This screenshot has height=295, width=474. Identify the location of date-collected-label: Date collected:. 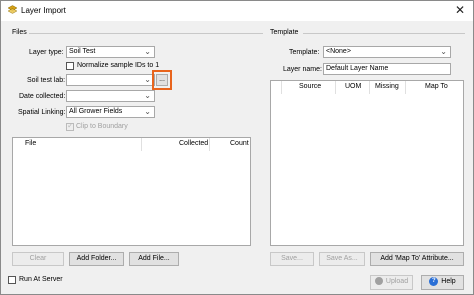
(42, 96).